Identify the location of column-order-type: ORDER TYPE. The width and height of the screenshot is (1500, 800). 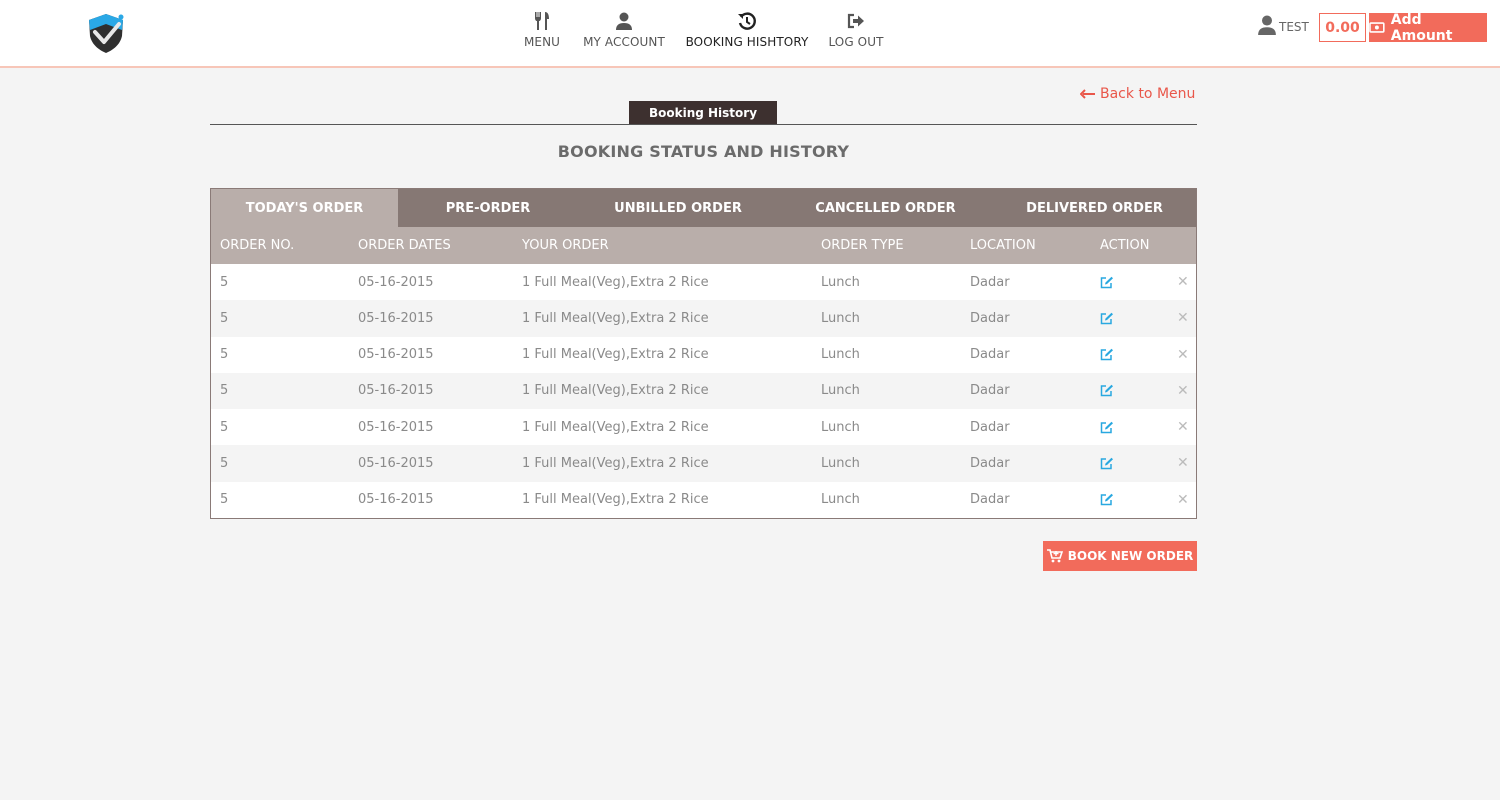
(862, 245).